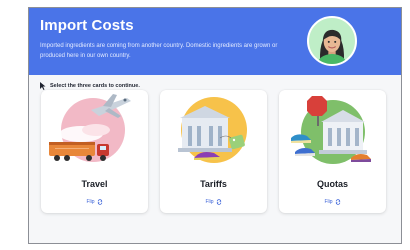  Describe the element at coordinates (95, 86) in the screenshot. I see `instruction-text: Select the three cards to continue.` at that location.